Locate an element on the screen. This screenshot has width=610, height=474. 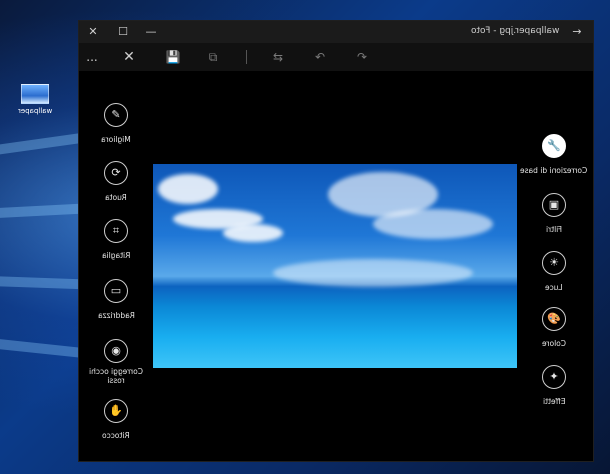
retouch-icon: ✋ is located at coordinates (116, 411).